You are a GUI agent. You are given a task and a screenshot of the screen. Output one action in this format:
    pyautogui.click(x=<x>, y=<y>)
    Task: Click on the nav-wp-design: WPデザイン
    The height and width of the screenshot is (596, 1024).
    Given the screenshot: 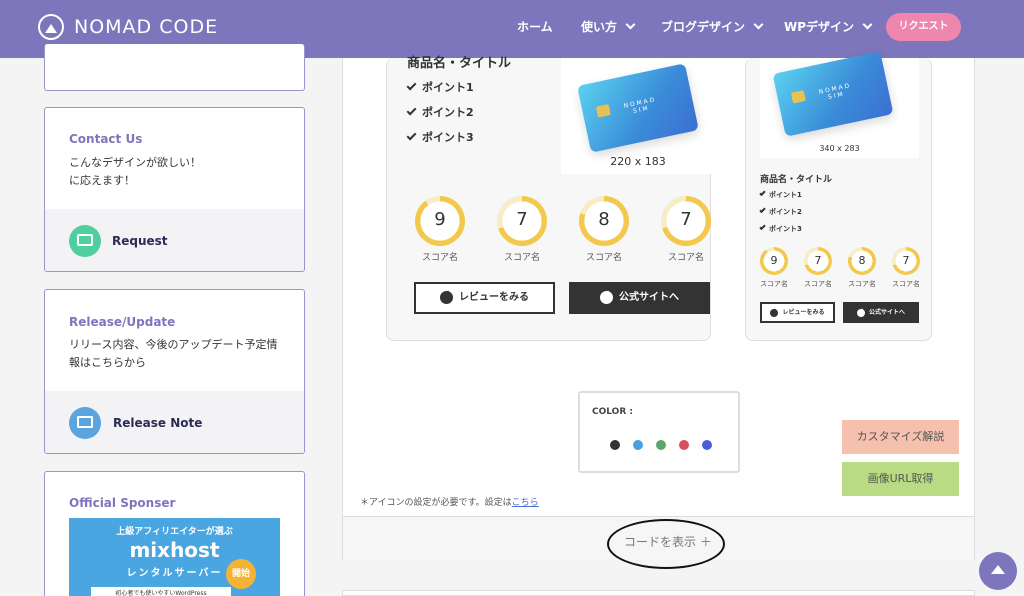 What is the action you would take?
    pyautogui.click(x=828, y=26)
    